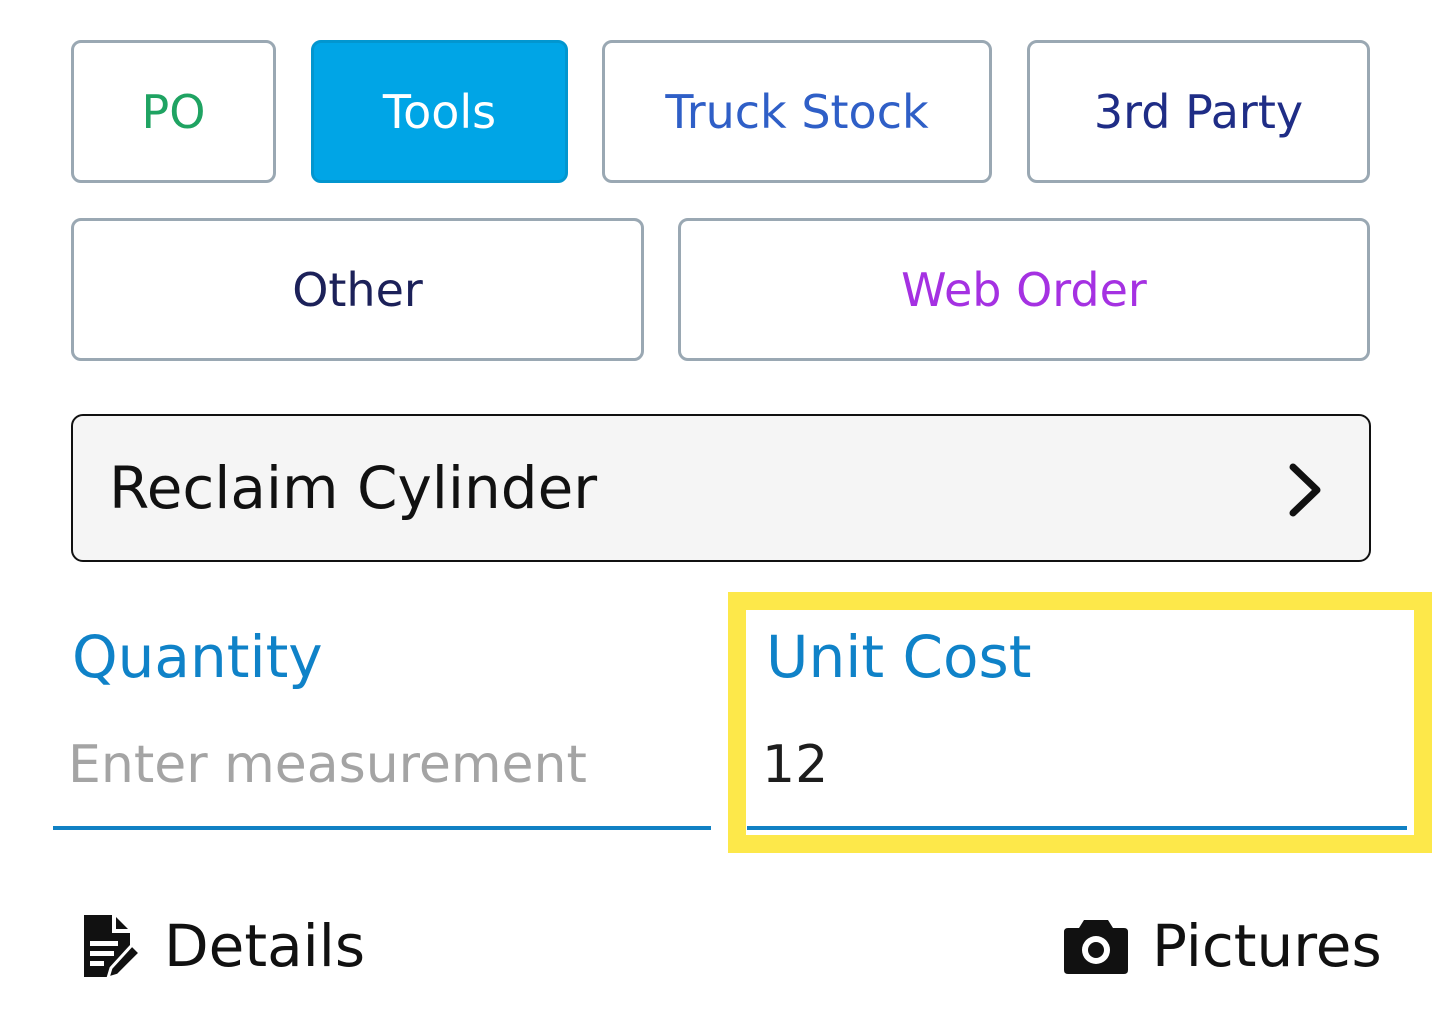  I want to click on chevron-right-icon, so click(1305, 490).